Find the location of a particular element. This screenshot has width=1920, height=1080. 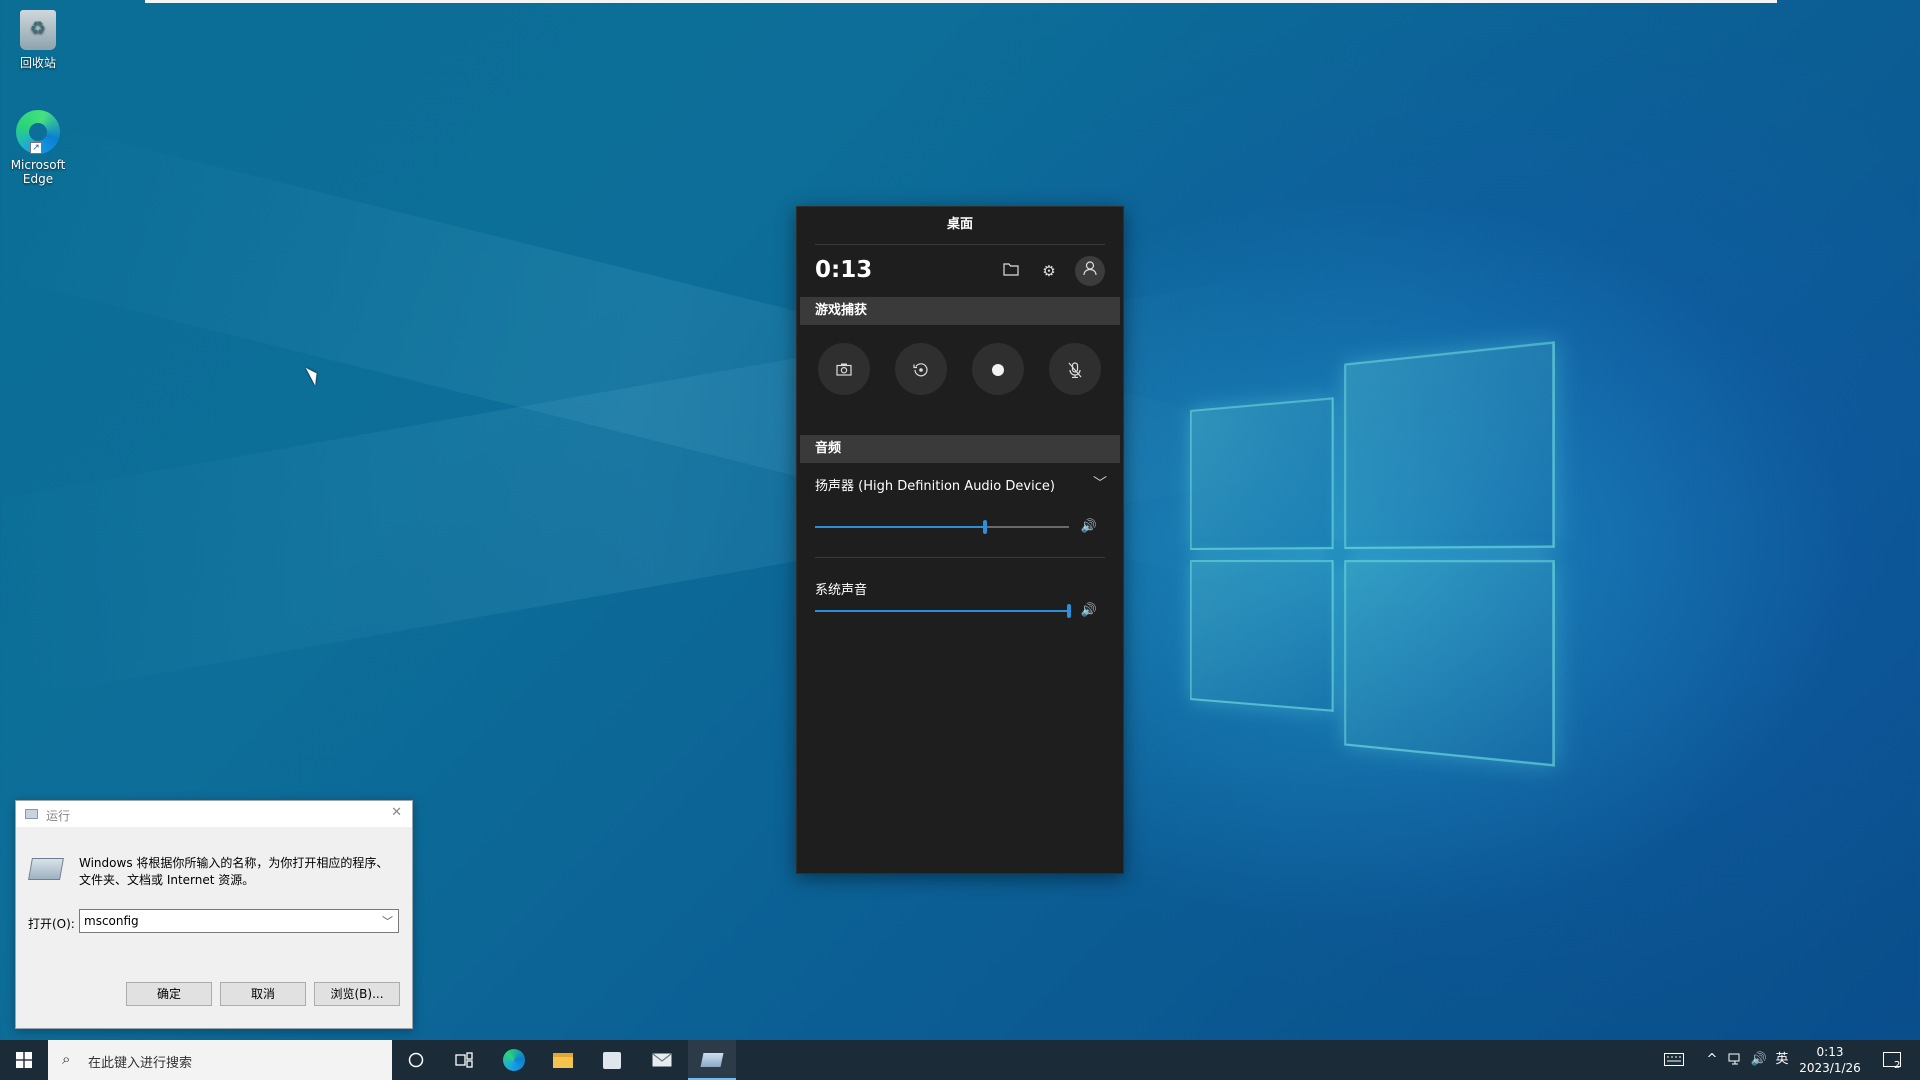

desktop-icon-label: Microsoft Edge is located at coordinates (38, 172).